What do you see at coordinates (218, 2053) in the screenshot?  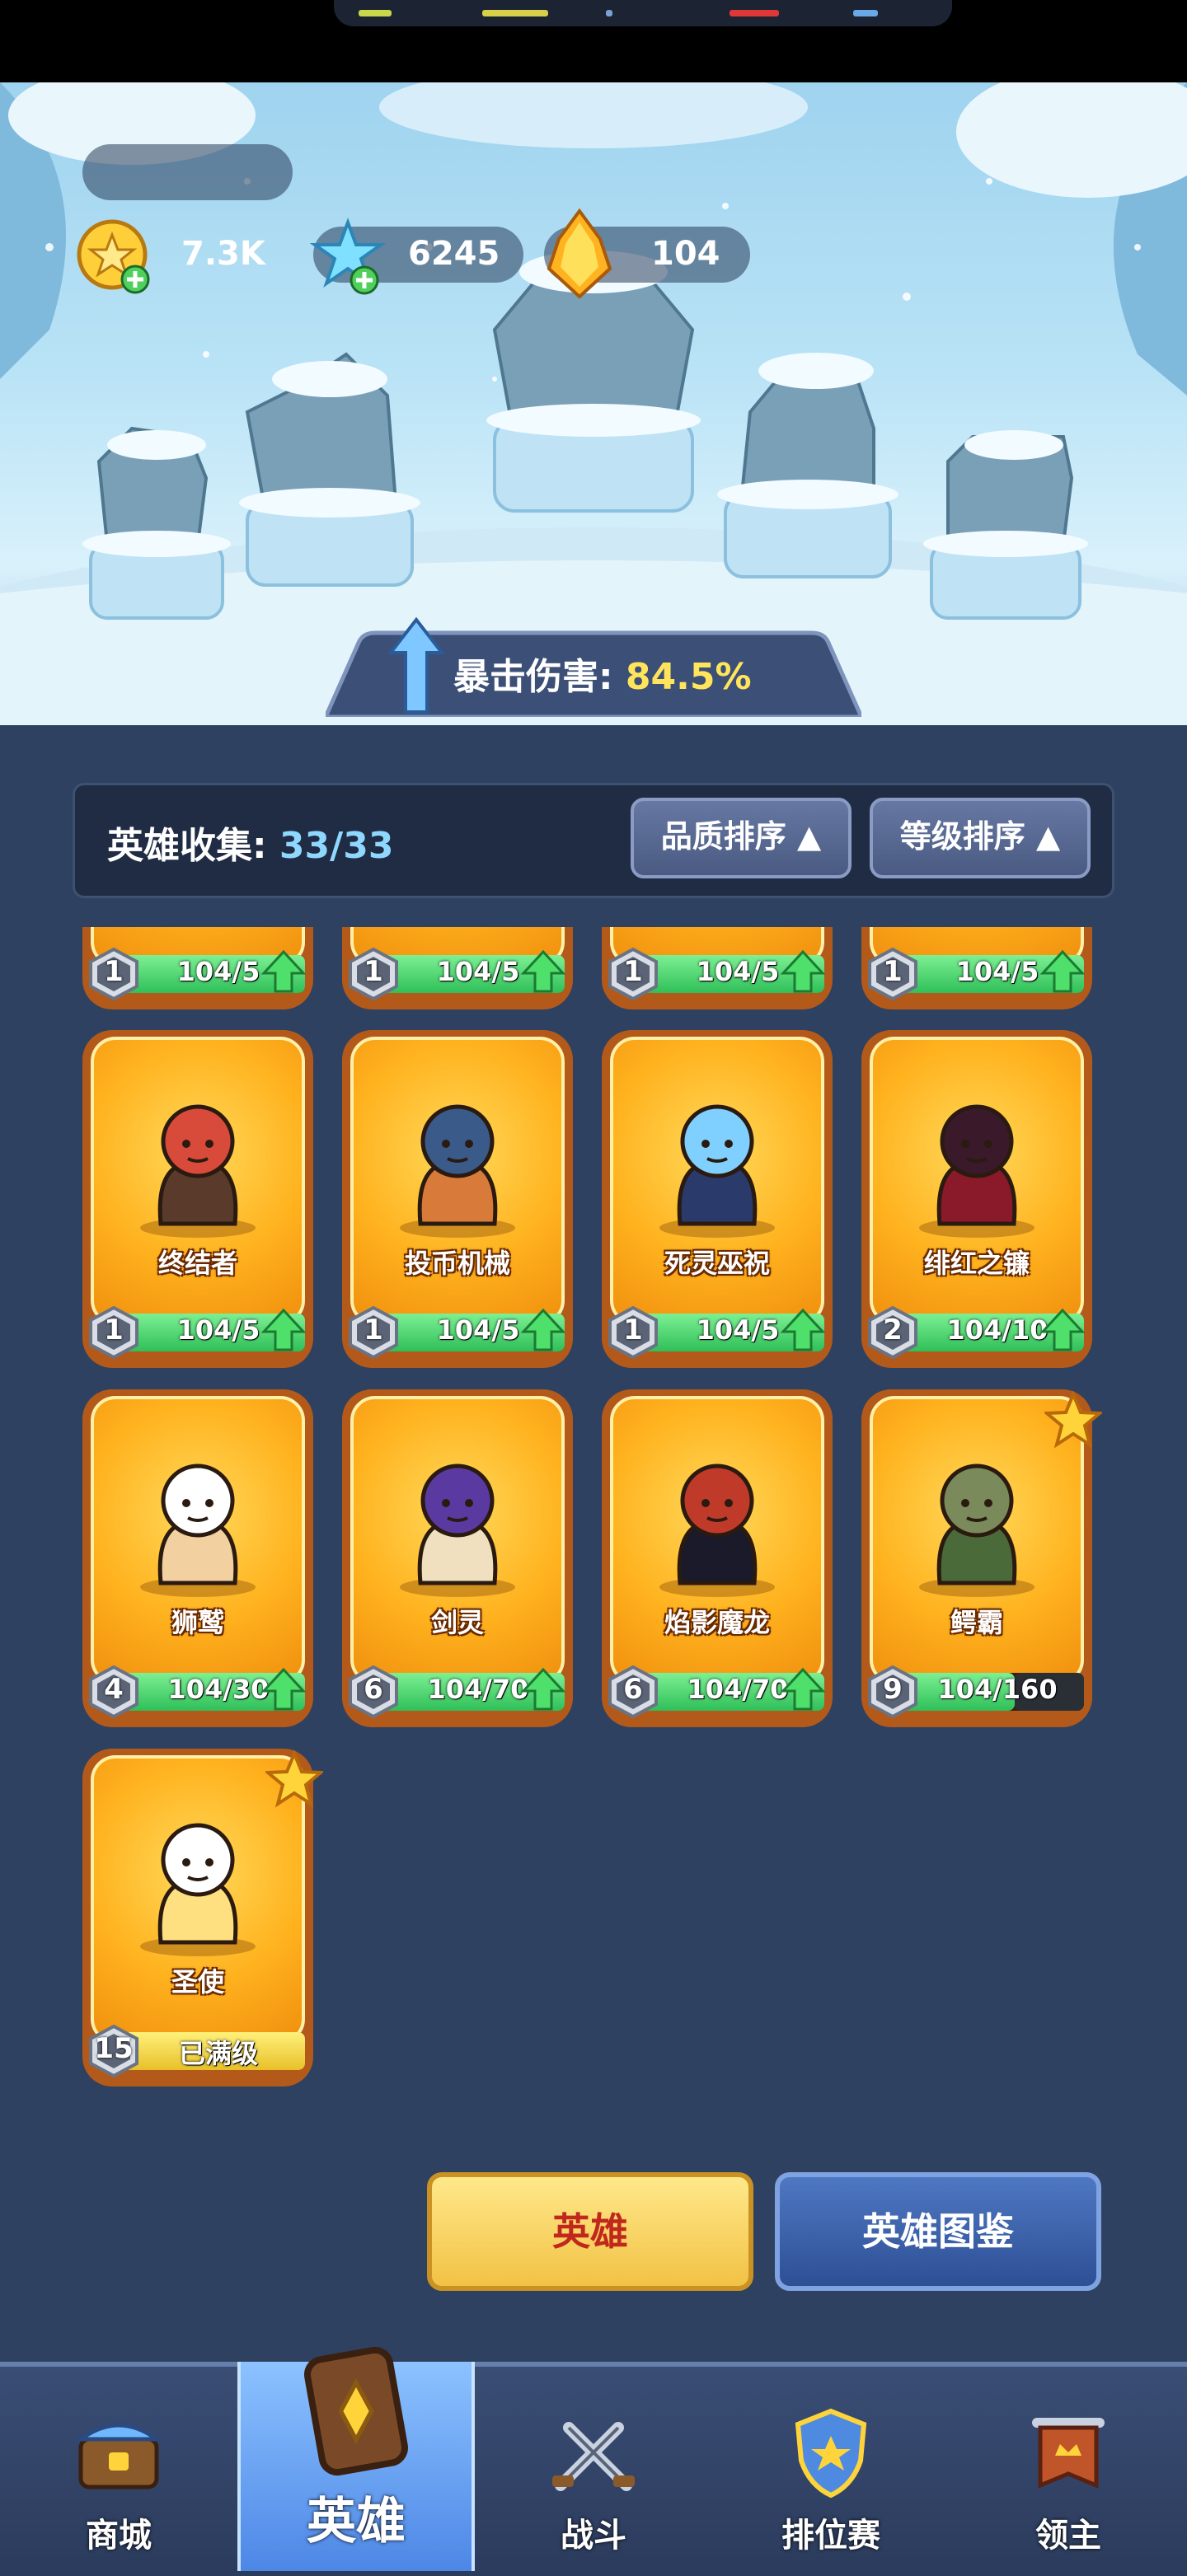 I see `hero-progress: 已满级` at bounding box center [218, 2053].